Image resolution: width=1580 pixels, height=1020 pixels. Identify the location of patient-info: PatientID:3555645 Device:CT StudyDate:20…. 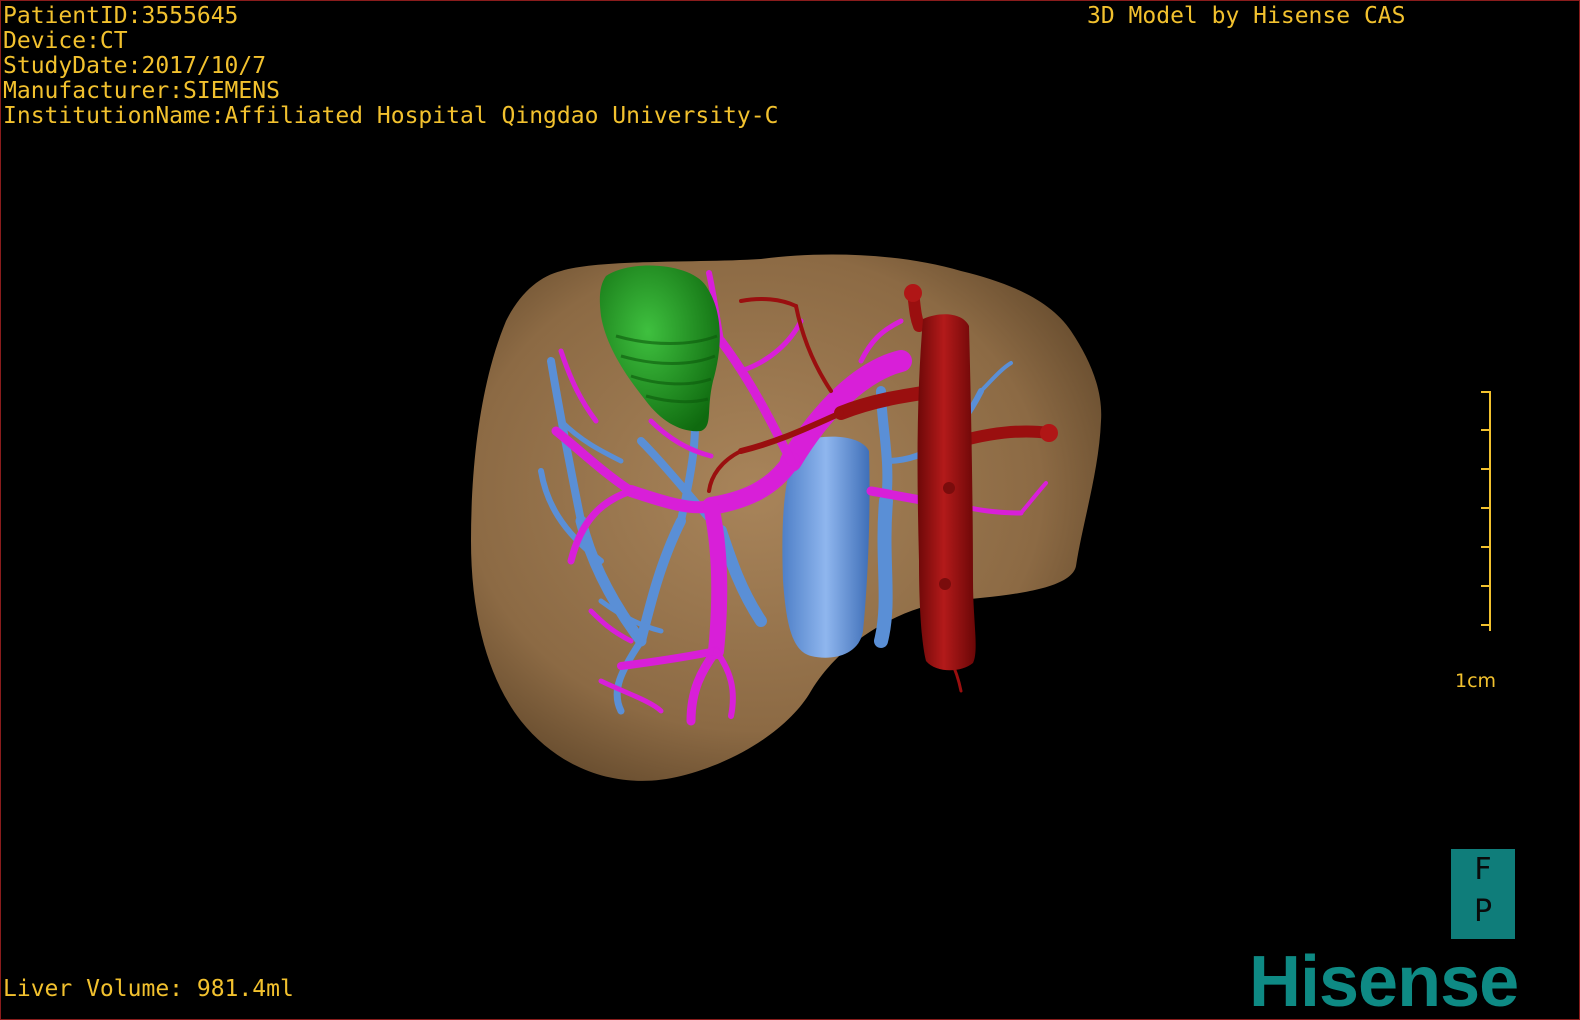
(390, 66).